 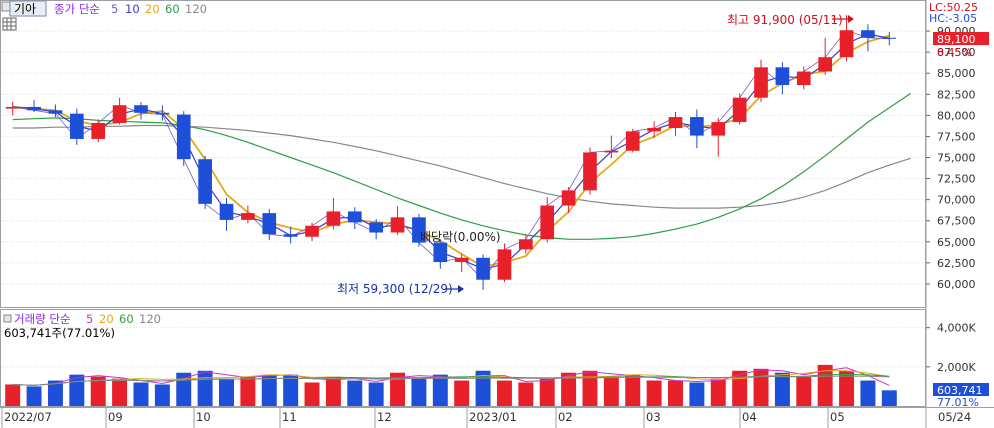 What do you see at coordinates (956, 263) in the screenshot?
I see `price-tick-label: 62,500` at bounding box center [956, 263].